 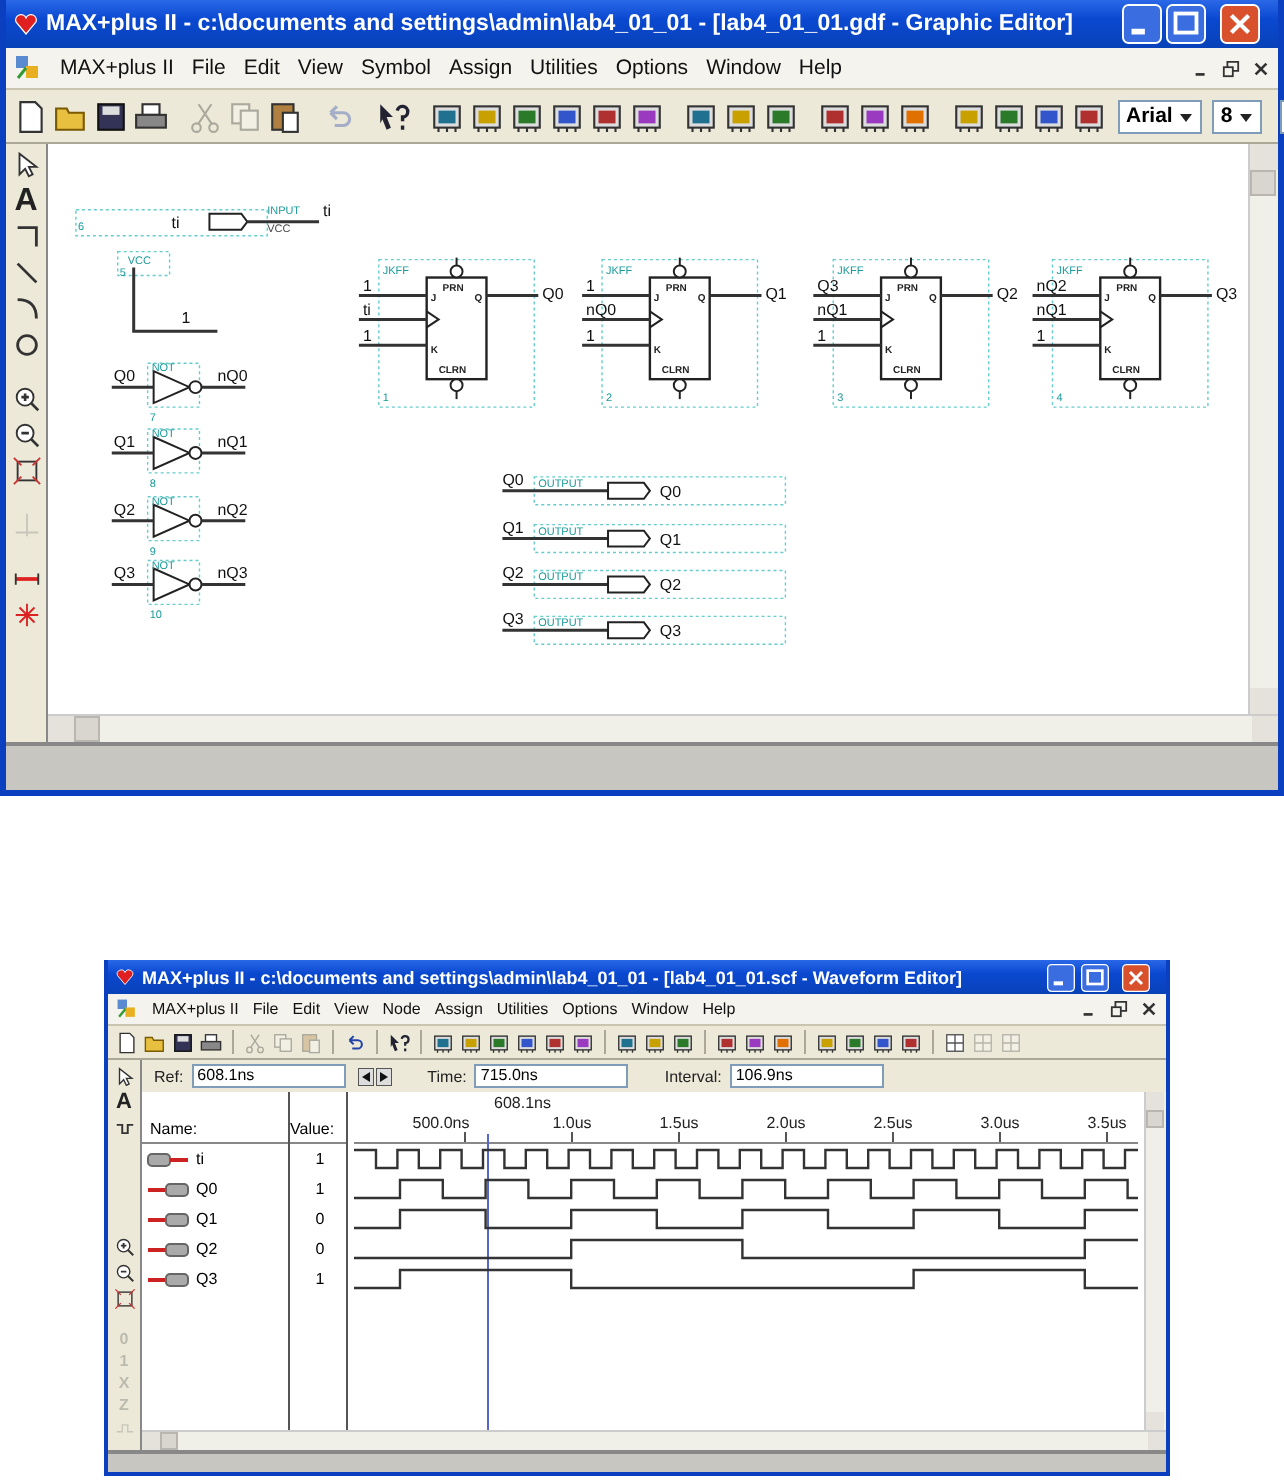 I want to click on circle-icon, so click(x=26, y=345).